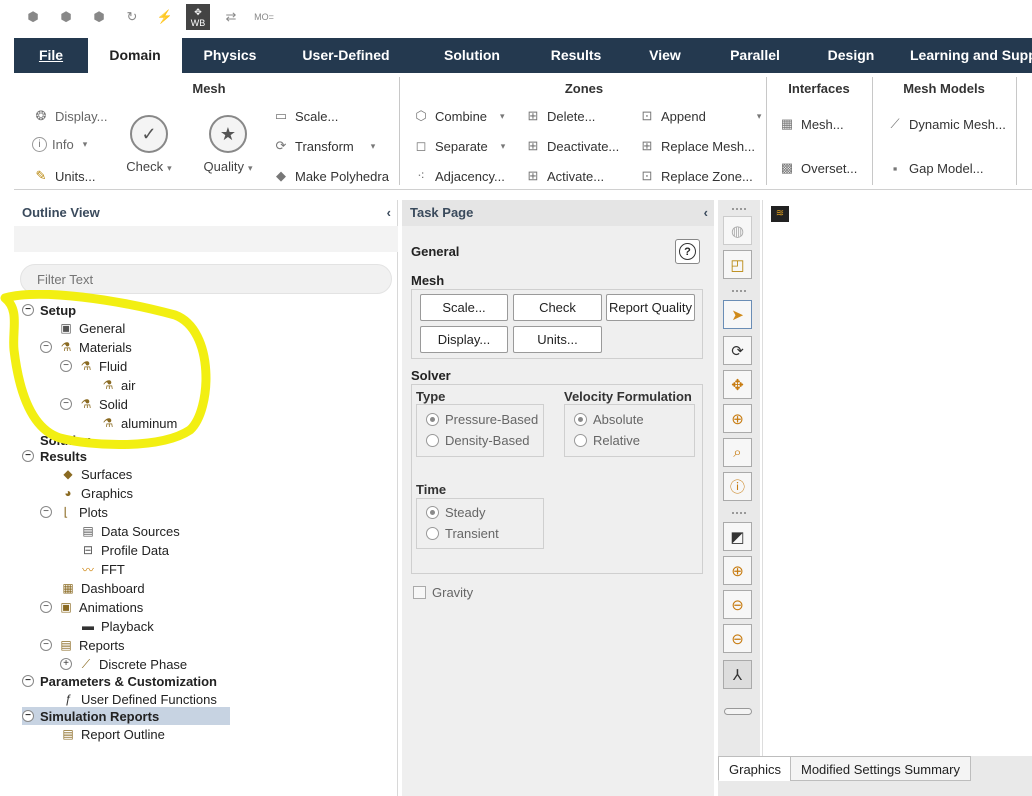  What do you see at coordinates (132, 17) in the screenshot?
I see `refresh-icon: ↻` at bounding box center [132, 17].